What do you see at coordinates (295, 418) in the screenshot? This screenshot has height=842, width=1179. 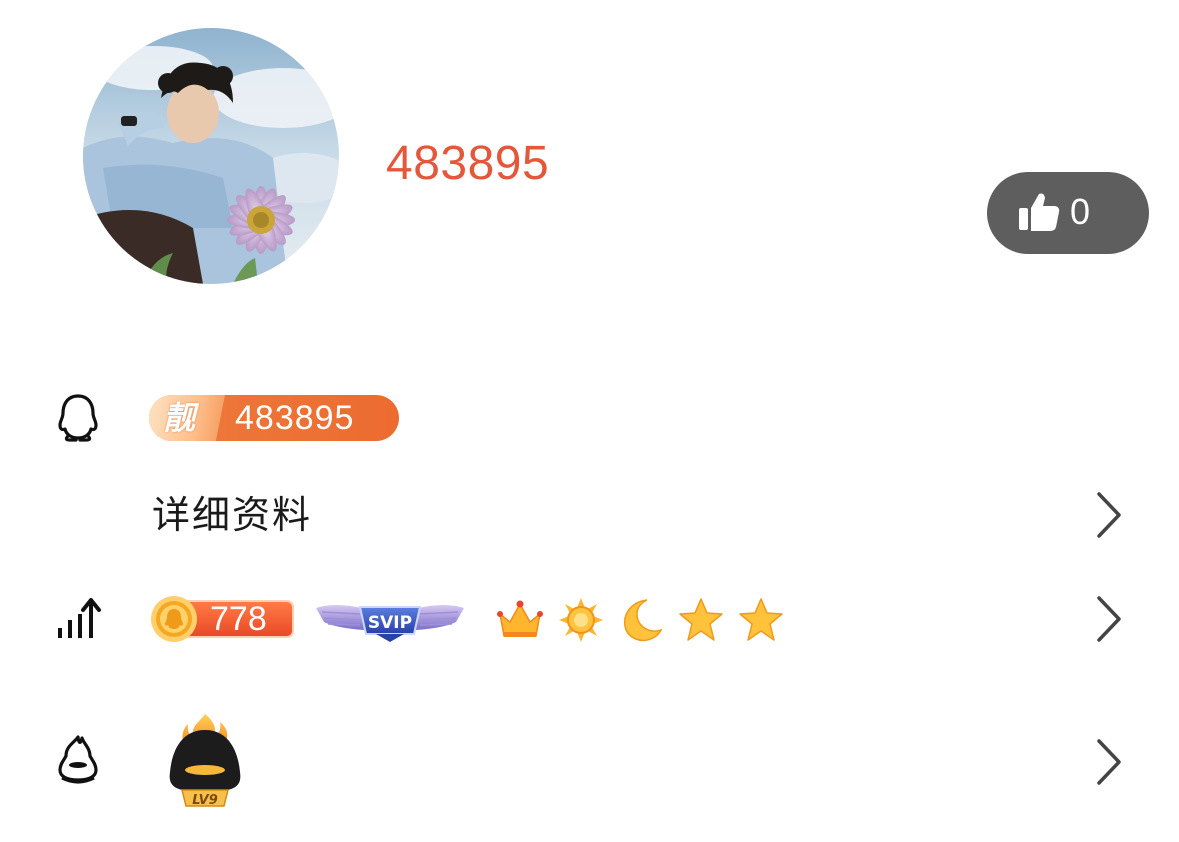 I see `pretty-number: 483895` at bounding box center [295, 418].